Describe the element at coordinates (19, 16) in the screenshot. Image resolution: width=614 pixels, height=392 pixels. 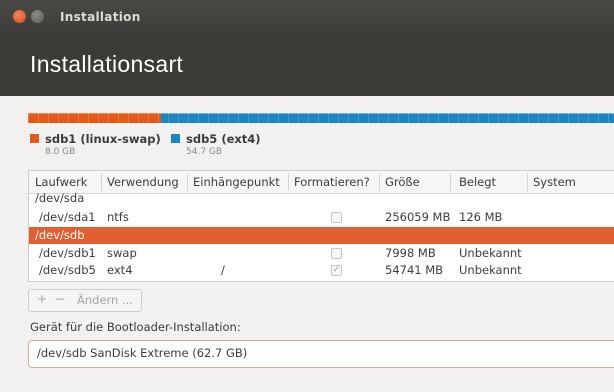
I see `close-window-button` at that location.